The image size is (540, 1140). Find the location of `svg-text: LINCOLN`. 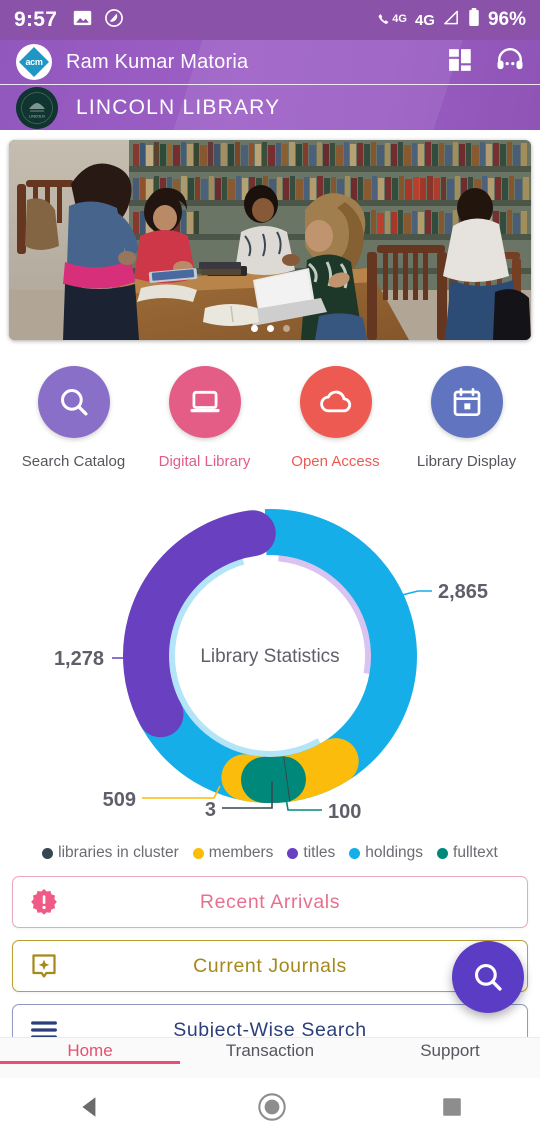

svg-text: LINCOLN is located at coordinates (37, 116).